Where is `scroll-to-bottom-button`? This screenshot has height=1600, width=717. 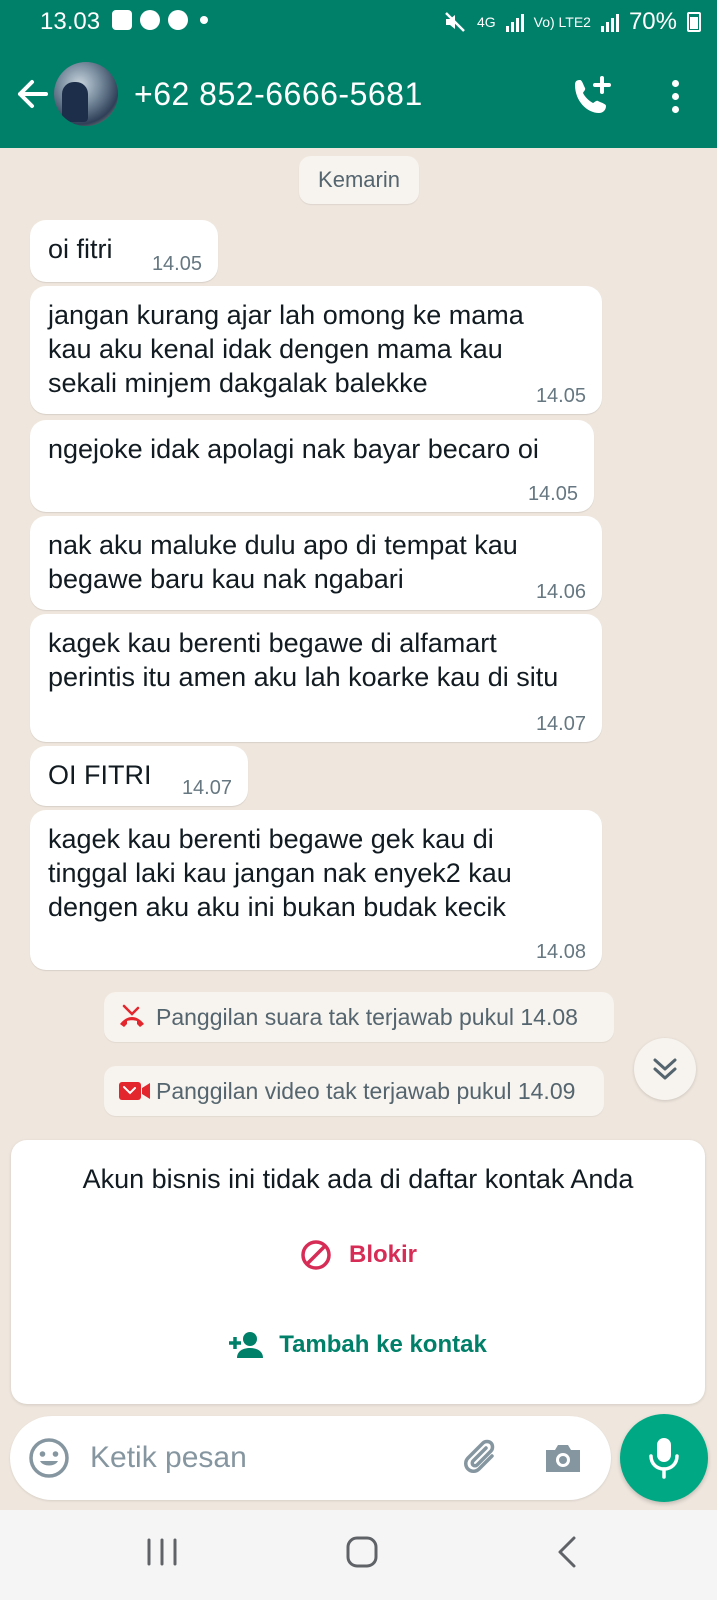
scroll-to-bottom-button is located at coordinates (665, 1069).